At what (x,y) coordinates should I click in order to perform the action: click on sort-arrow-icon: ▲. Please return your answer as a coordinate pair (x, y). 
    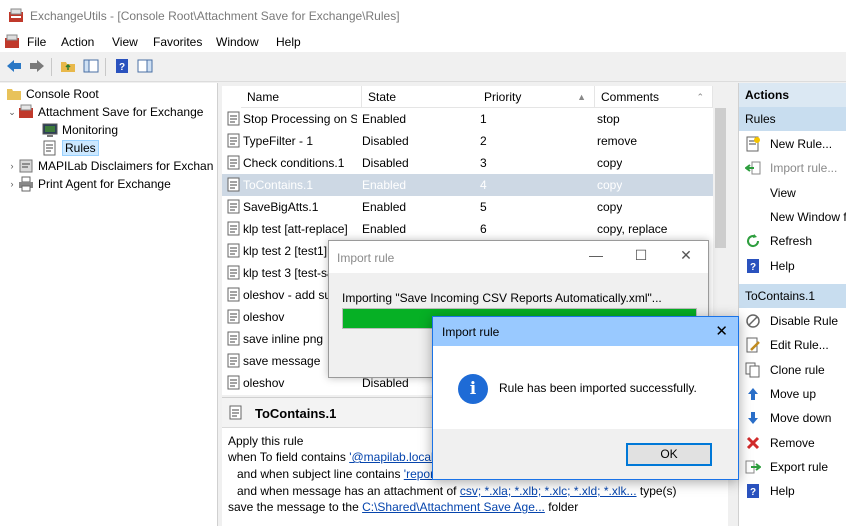
    Looking at the image, I should click on (581, 97).